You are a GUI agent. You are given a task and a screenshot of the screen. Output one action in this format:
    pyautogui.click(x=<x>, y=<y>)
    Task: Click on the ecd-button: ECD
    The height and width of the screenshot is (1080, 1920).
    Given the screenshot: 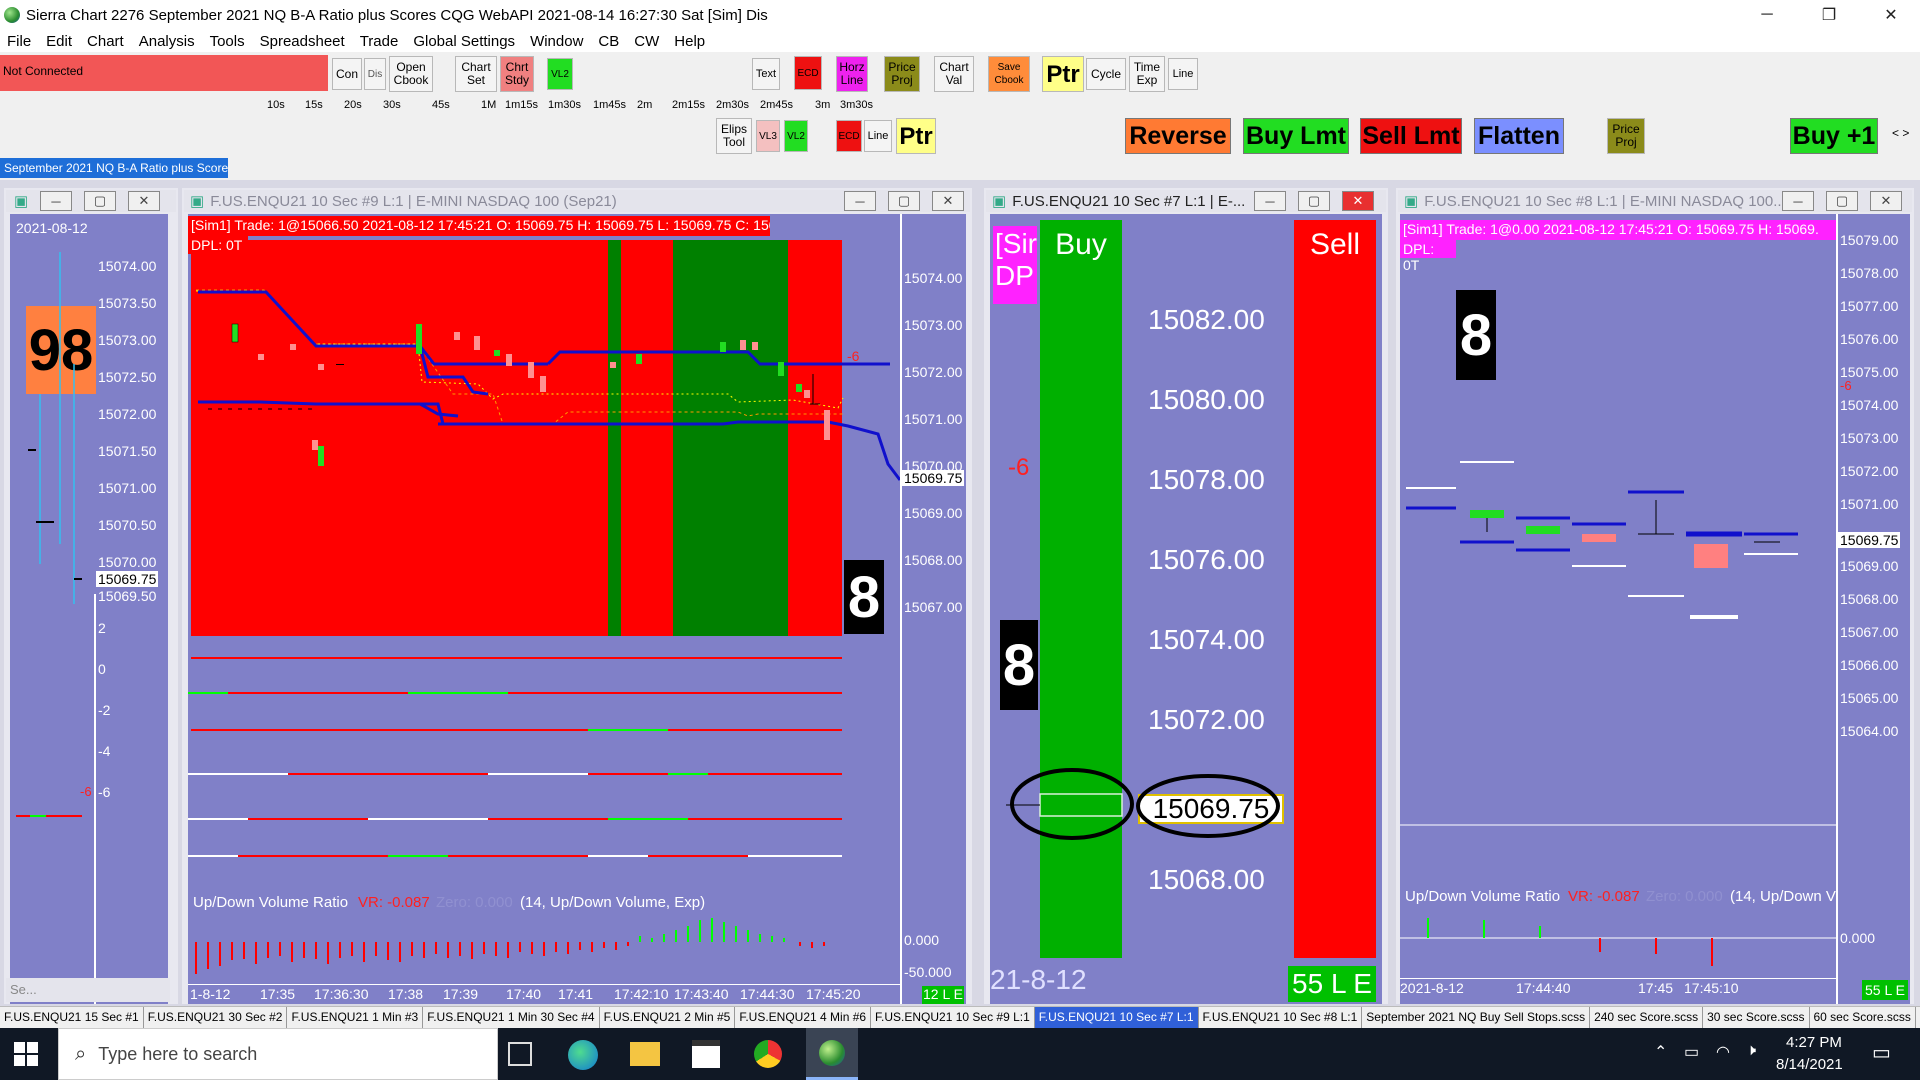 What is the action you would take?
    pyautogui.click(x=808, y=73)
    